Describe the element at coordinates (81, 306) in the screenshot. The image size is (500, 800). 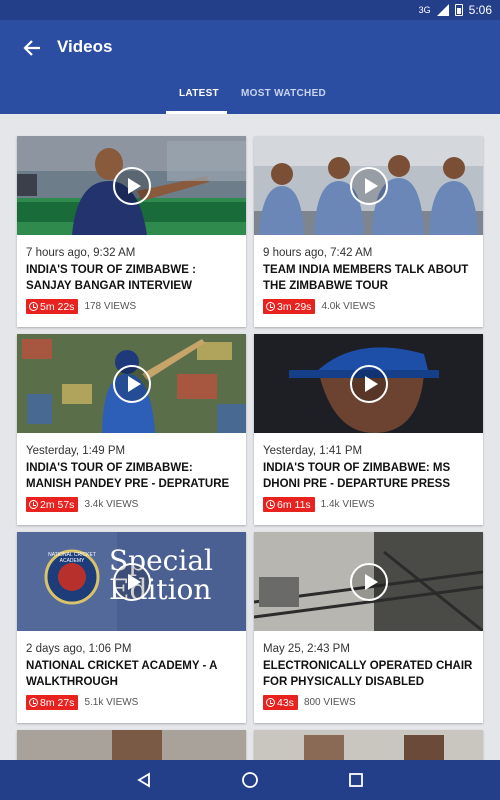
I see `video-stats: 5m 22s 178 VIEWS` at that location.